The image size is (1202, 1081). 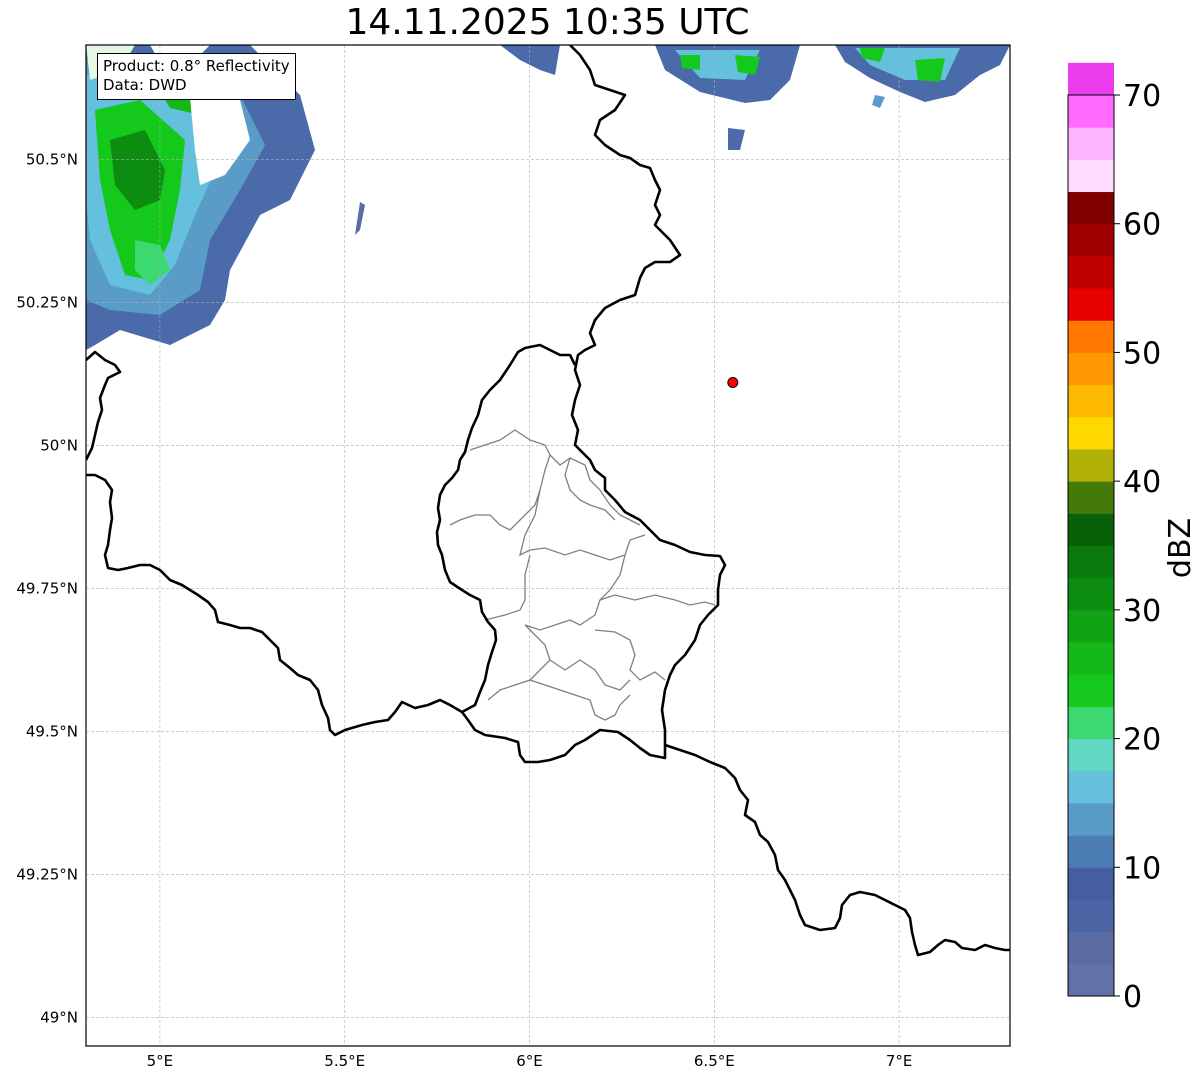 I want to click on lon-tick-label: 6°E, so click(x=529, y=1061).